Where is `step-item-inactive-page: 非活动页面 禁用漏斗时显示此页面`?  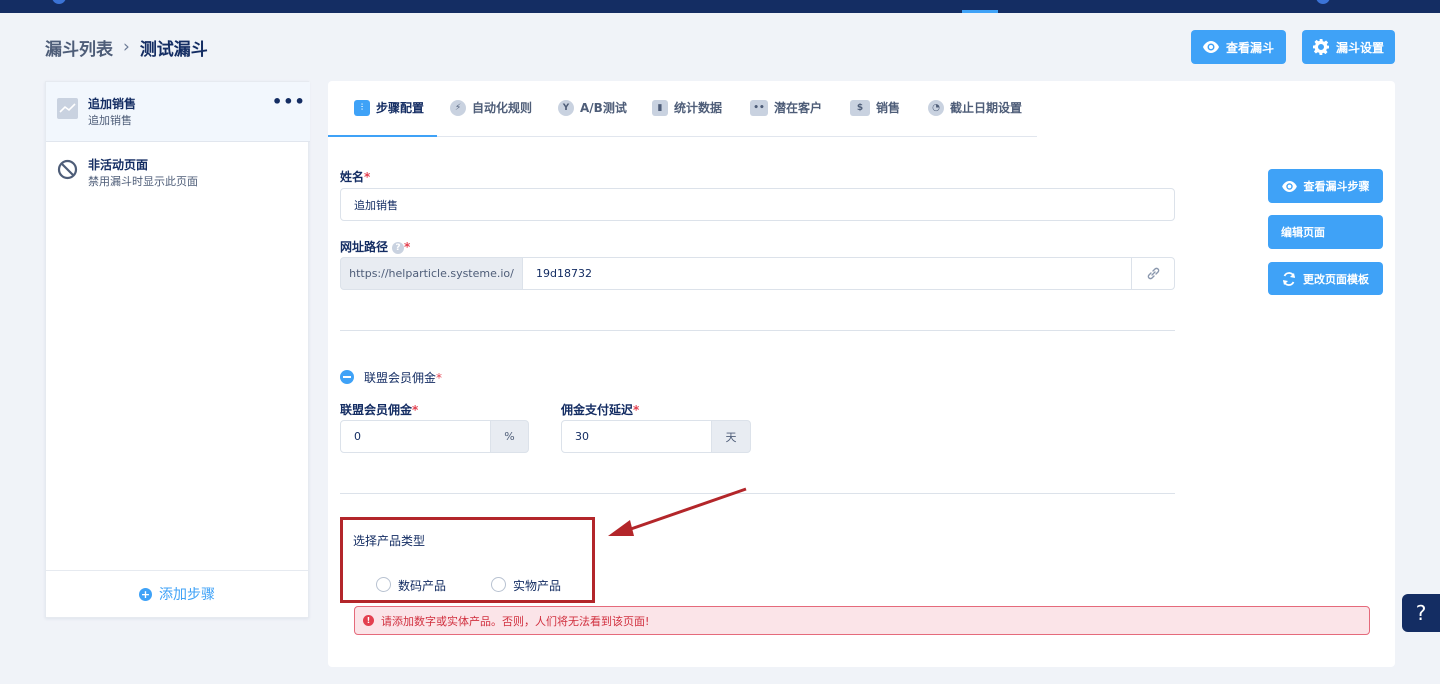 step-item-inactive-page: 非活动页面 禁用漏斗时显示此页面 is located at coordinates (178, 173).